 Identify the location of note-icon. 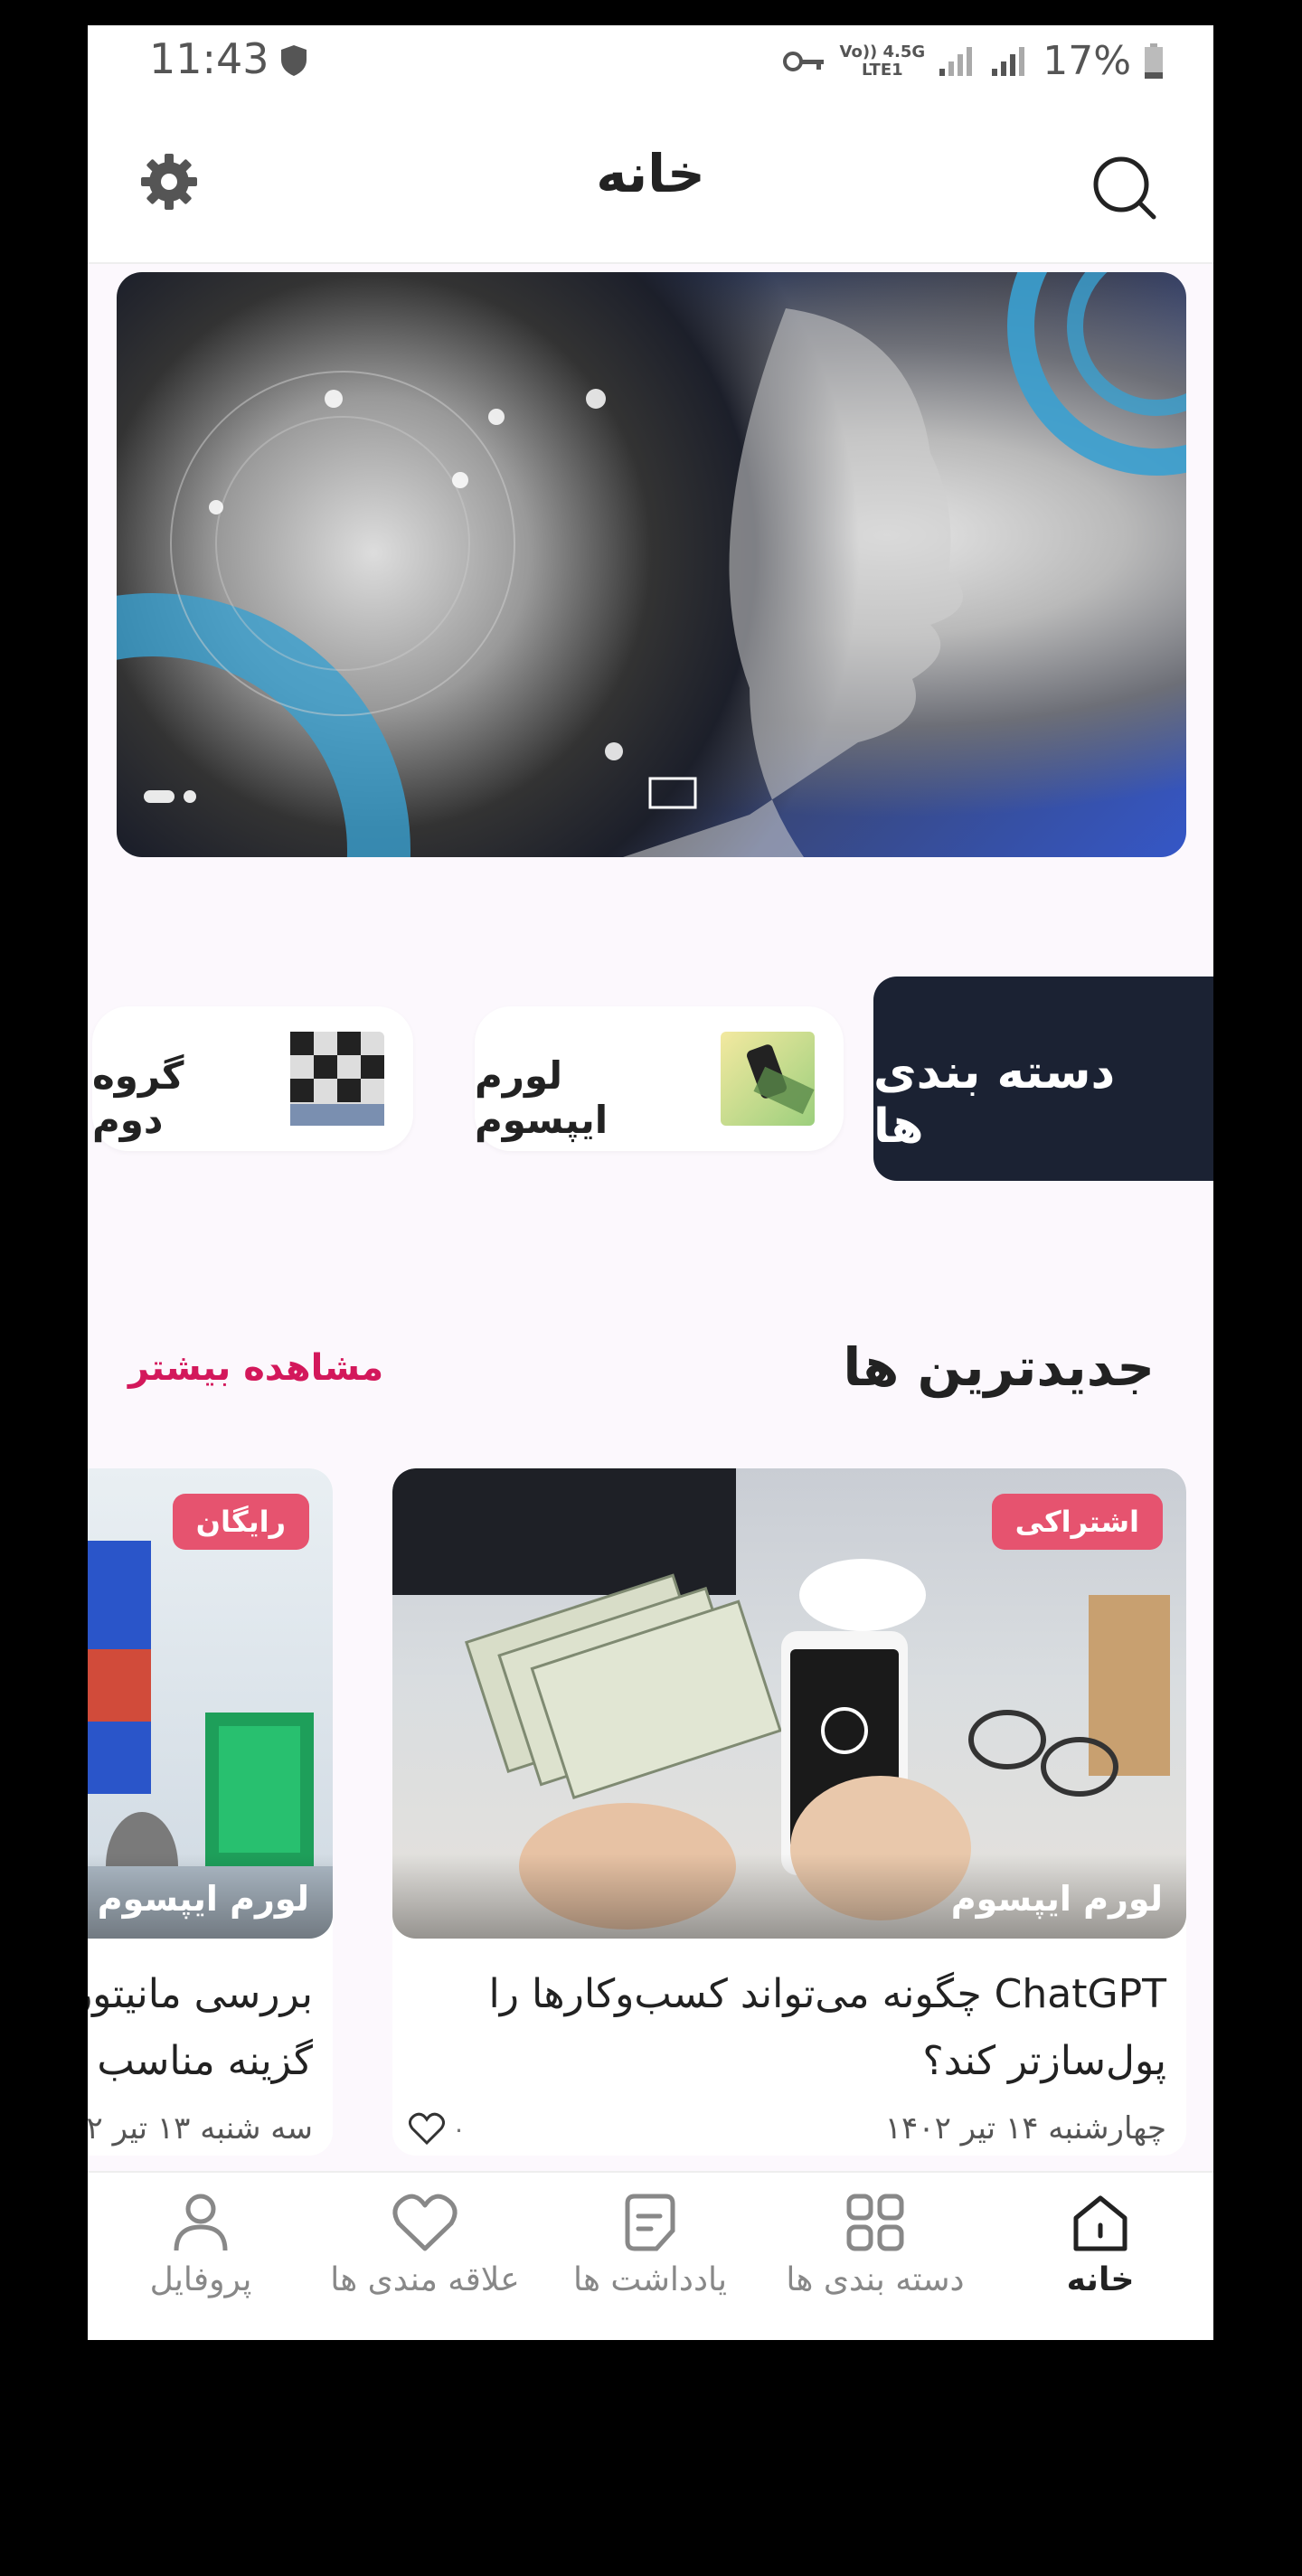
(650, 2222).